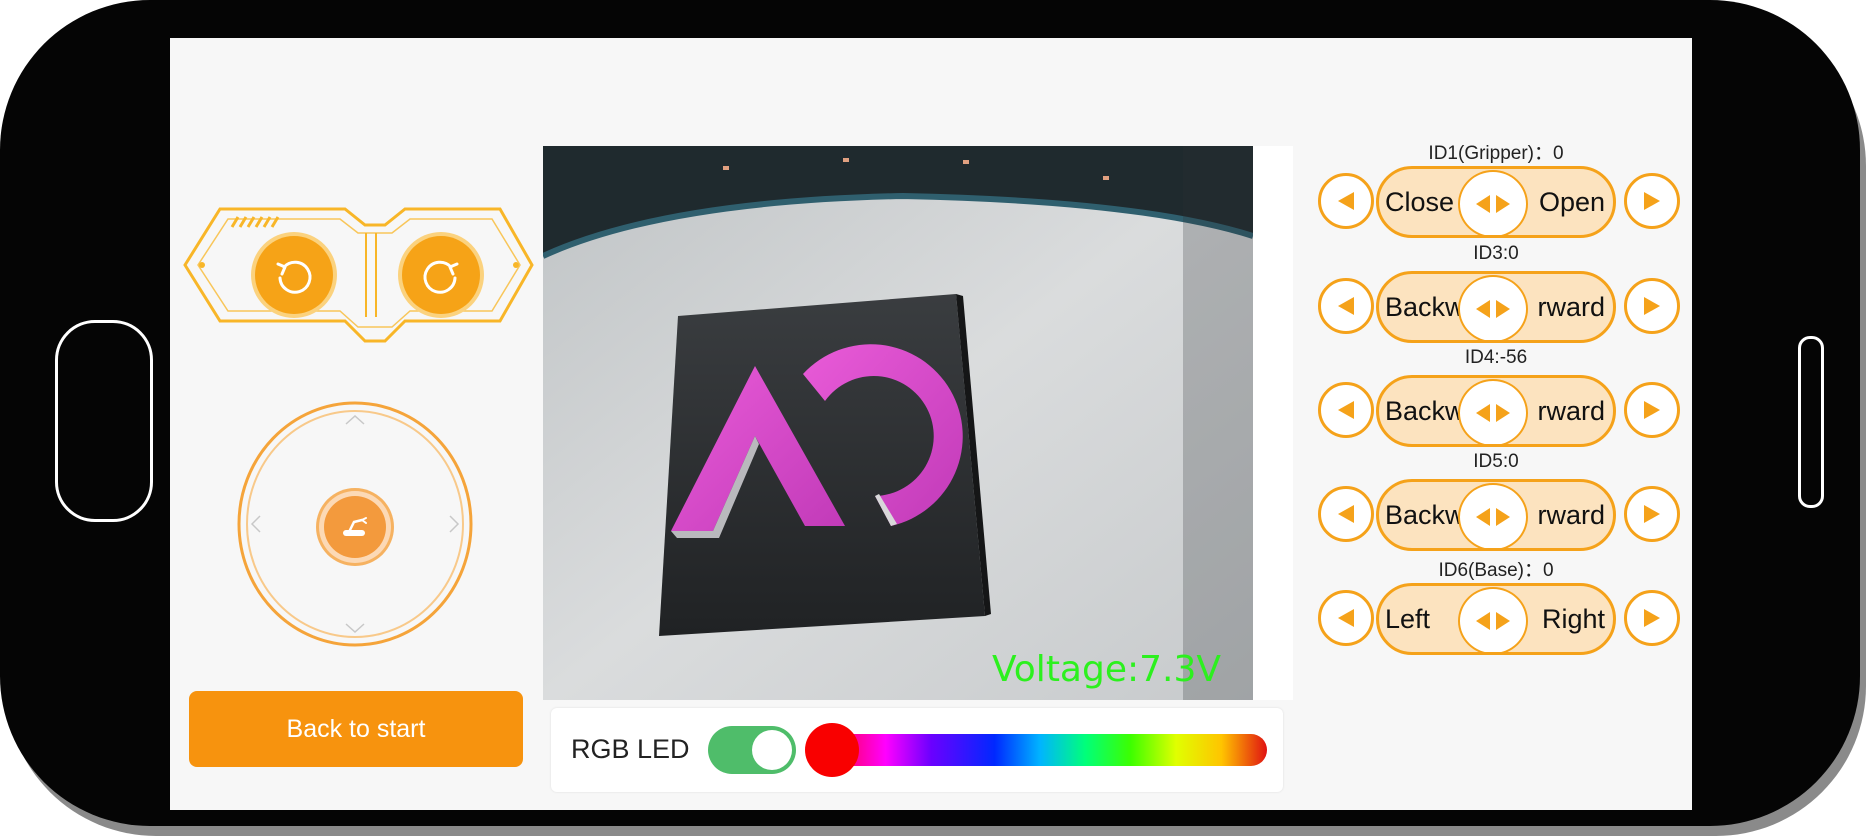 The image size is (1871, 836). I want to click on servo-id6-decrease-button, so click(1346, 618).